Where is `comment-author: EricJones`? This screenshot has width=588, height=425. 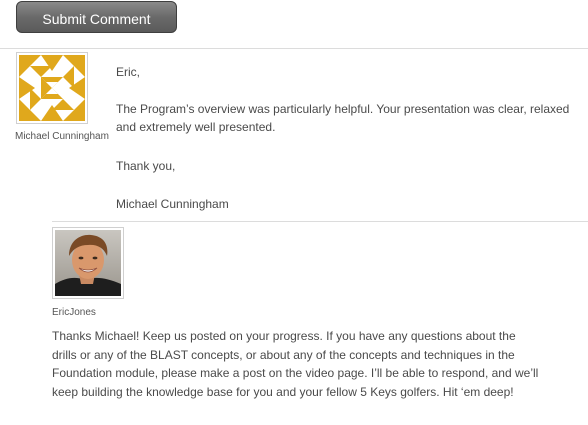 comment-author: EricJones is located at coordinates (74, 312).